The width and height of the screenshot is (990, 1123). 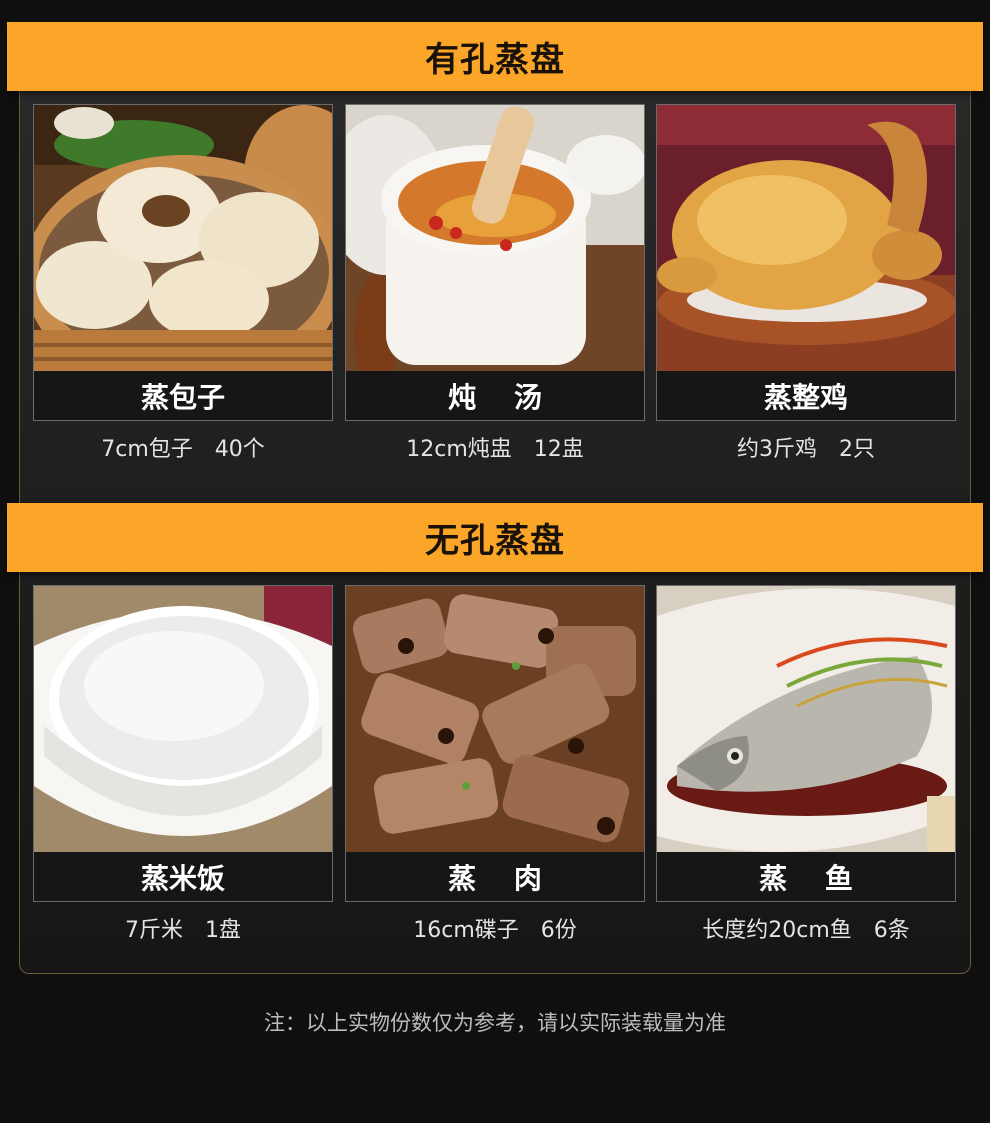 I want to click on food-capacity-caption: 7cm包子 40个, so click(x=183, y=449).